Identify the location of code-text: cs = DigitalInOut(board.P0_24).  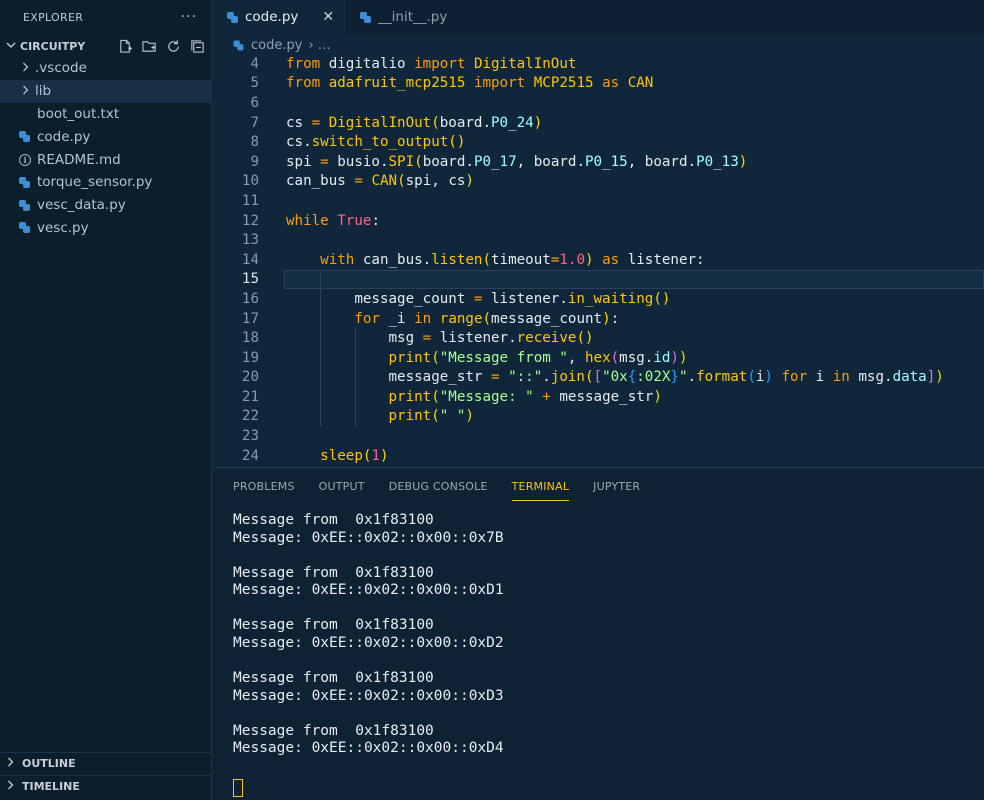
(414, 122).